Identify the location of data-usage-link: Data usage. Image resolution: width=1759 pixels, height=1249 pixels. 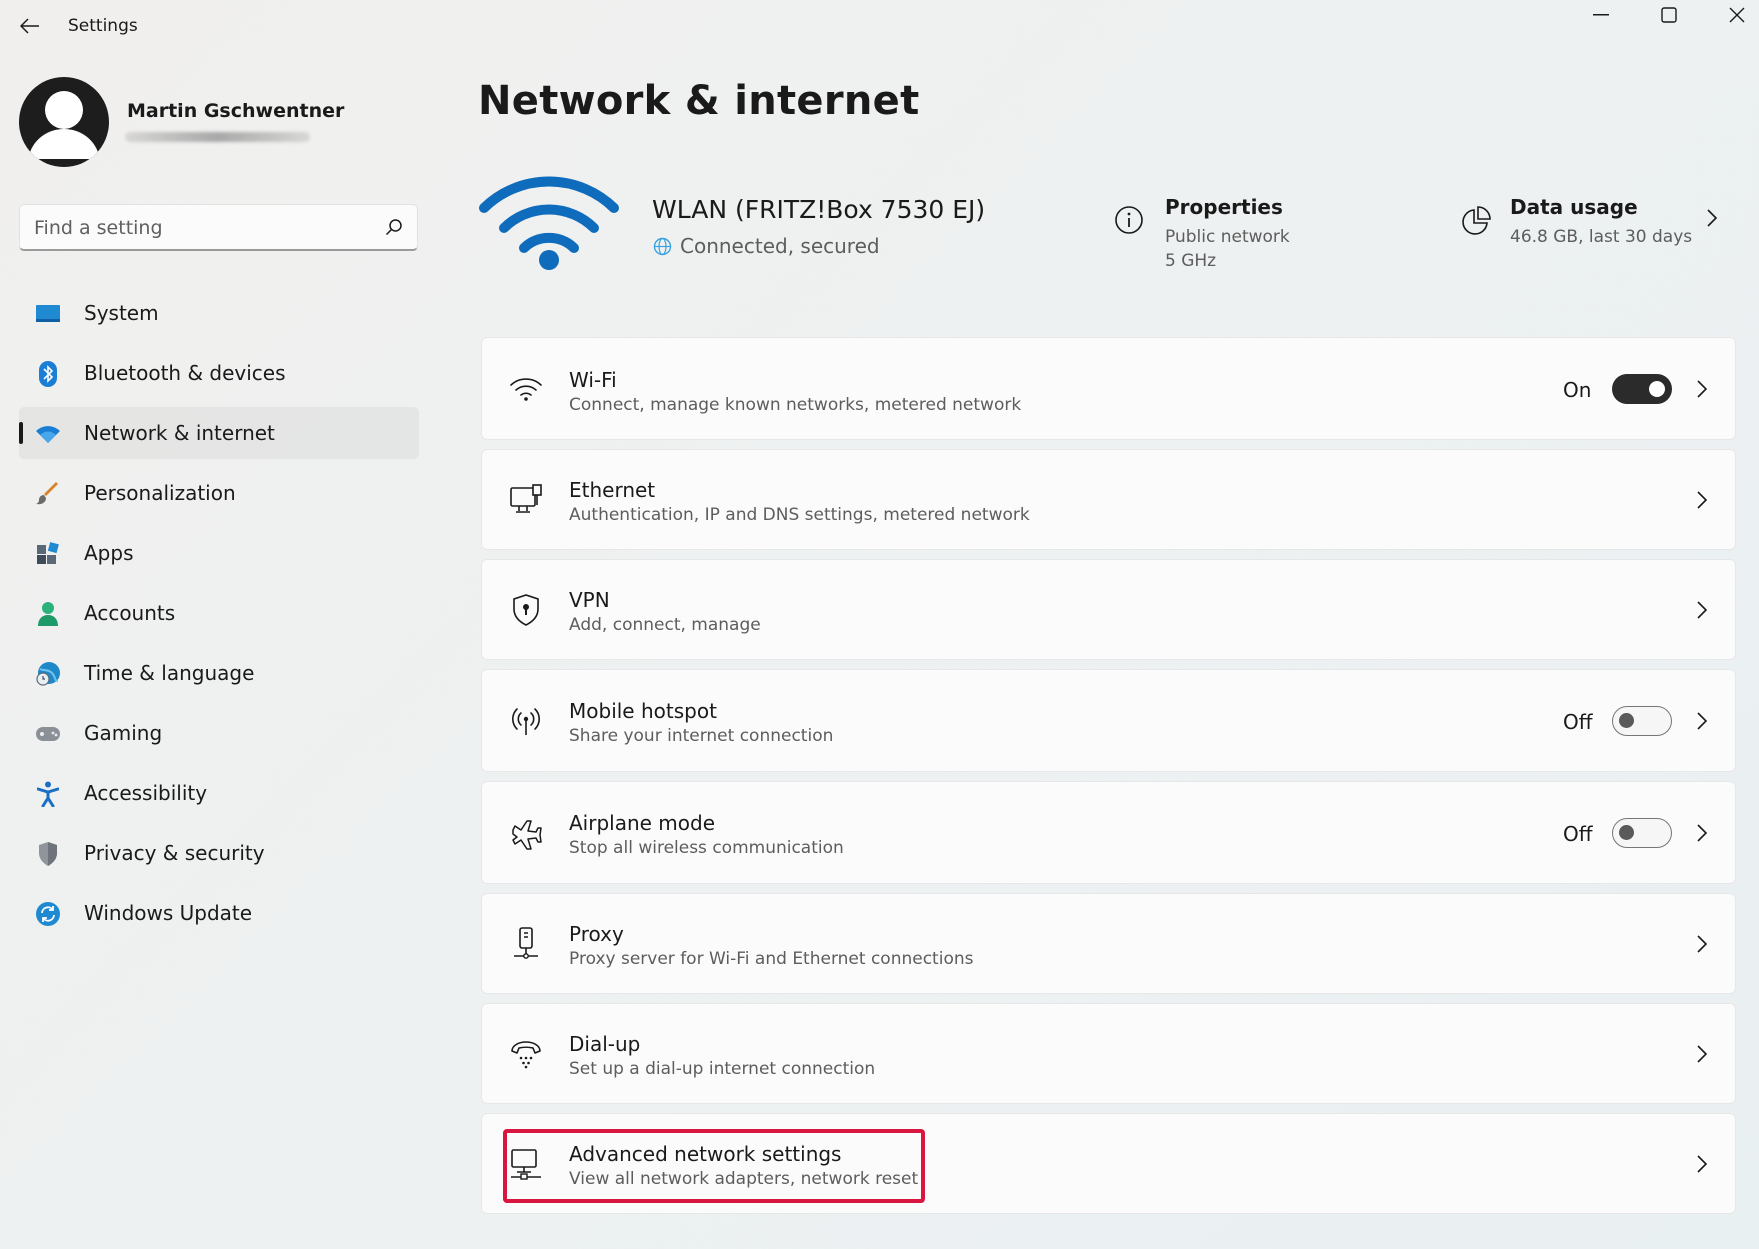
(1574, 207).